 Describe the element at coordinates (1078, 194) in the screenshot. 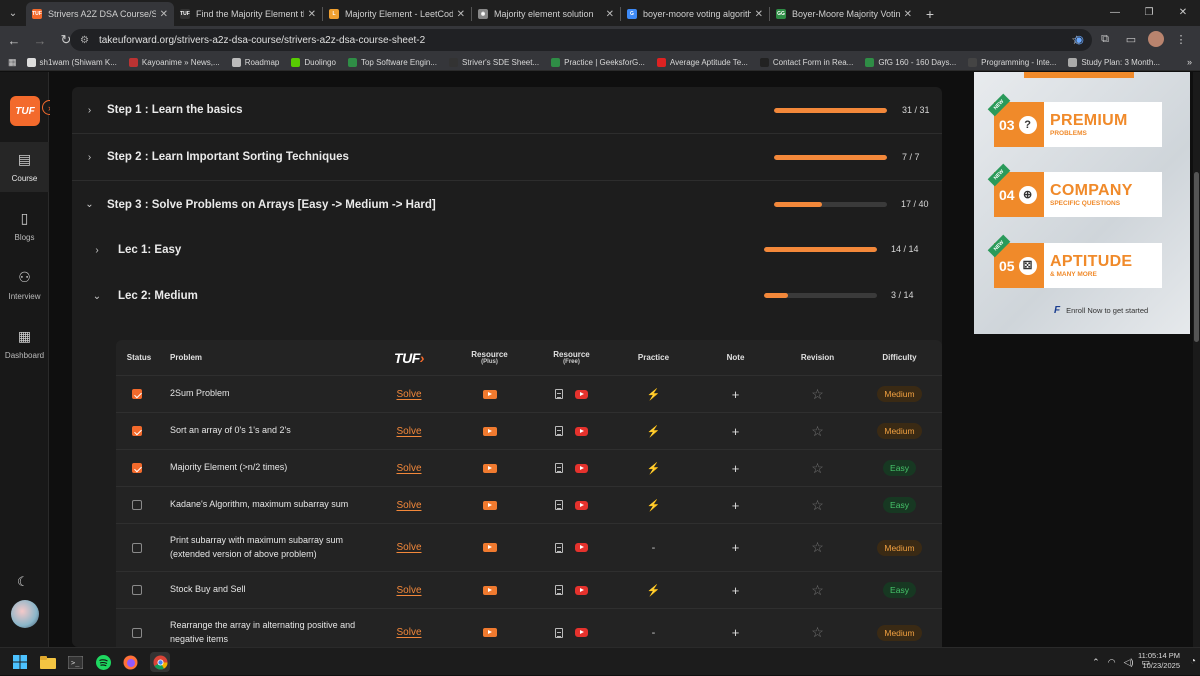

I see `promo-card: 04 ⊕ COMPANY SPECIFIC QUESTIONS` at that location.